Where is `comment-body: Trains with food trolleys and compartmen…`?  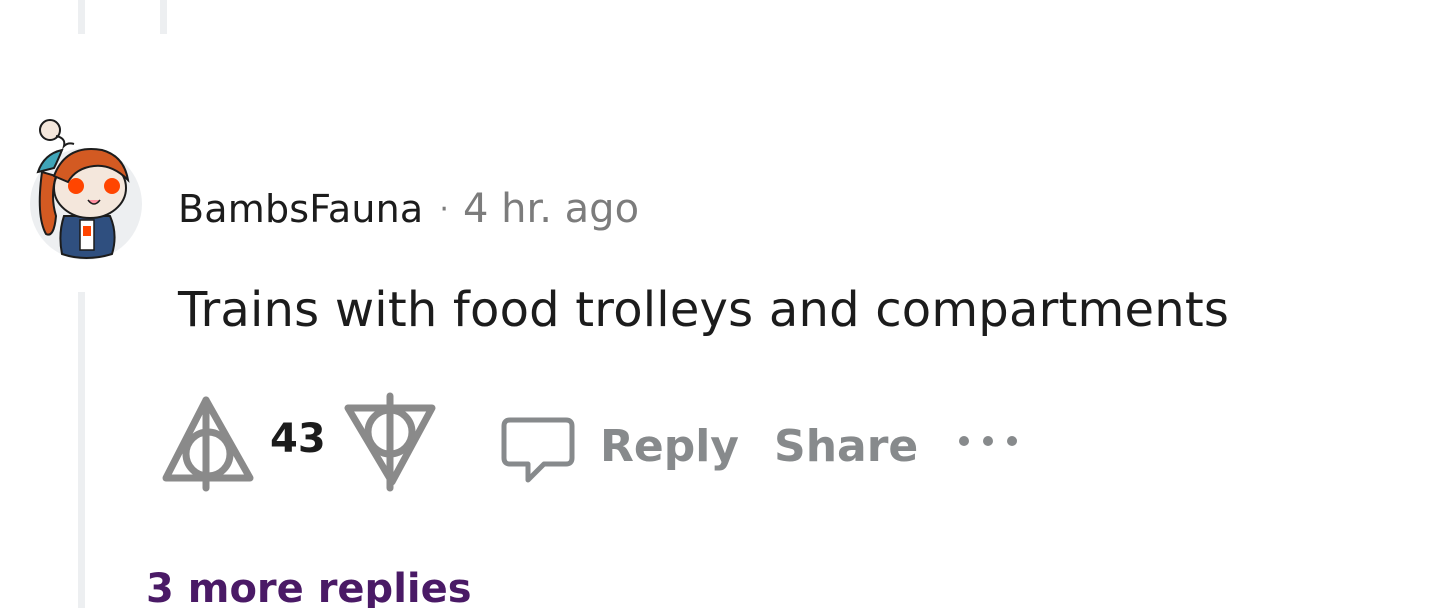 comment-body: Trains with food trolleys and compartmen… is located at coordinates (704, 310).